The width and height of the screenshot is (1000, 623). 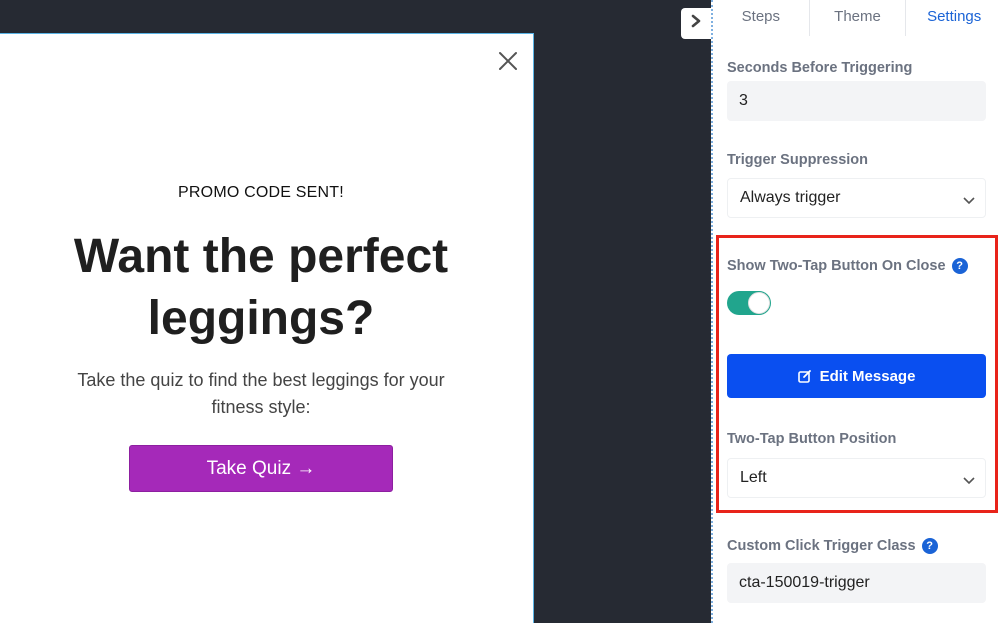 I want to click on click-class-label-text: Custom Click Trigger Class, so click(x=821, y=546).